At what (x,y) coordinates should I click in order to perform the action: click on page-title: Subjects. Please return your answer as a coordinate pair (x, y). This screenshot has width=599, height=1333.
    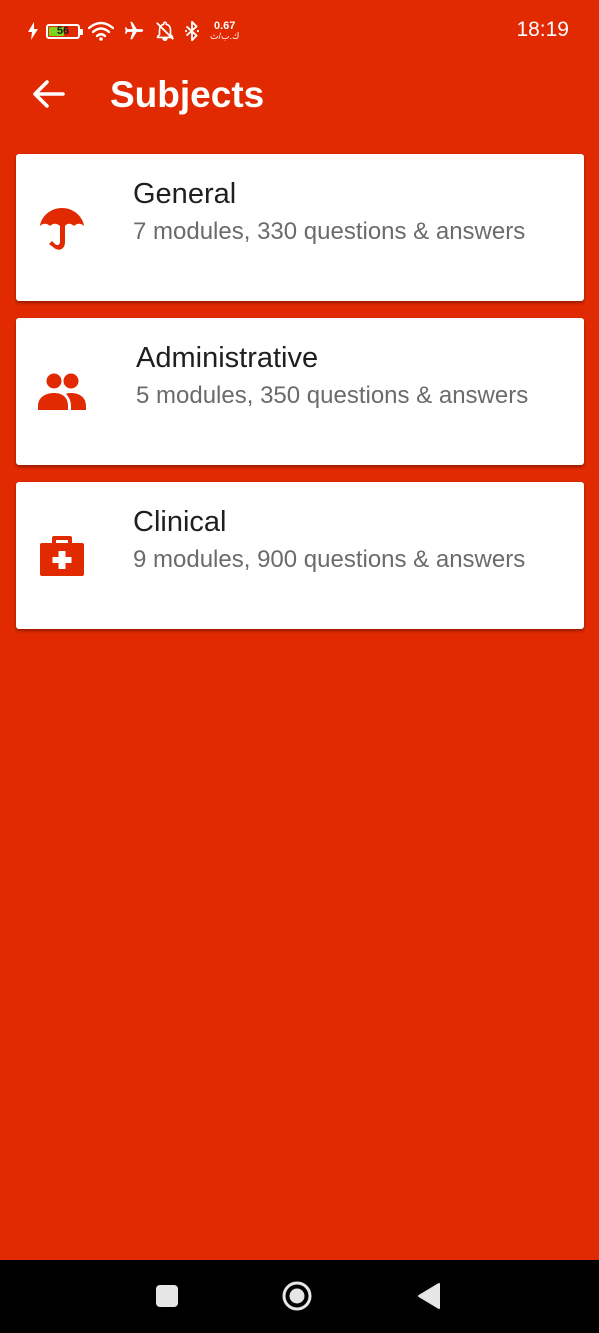
    Looking at the image, I should click on (187, 94).